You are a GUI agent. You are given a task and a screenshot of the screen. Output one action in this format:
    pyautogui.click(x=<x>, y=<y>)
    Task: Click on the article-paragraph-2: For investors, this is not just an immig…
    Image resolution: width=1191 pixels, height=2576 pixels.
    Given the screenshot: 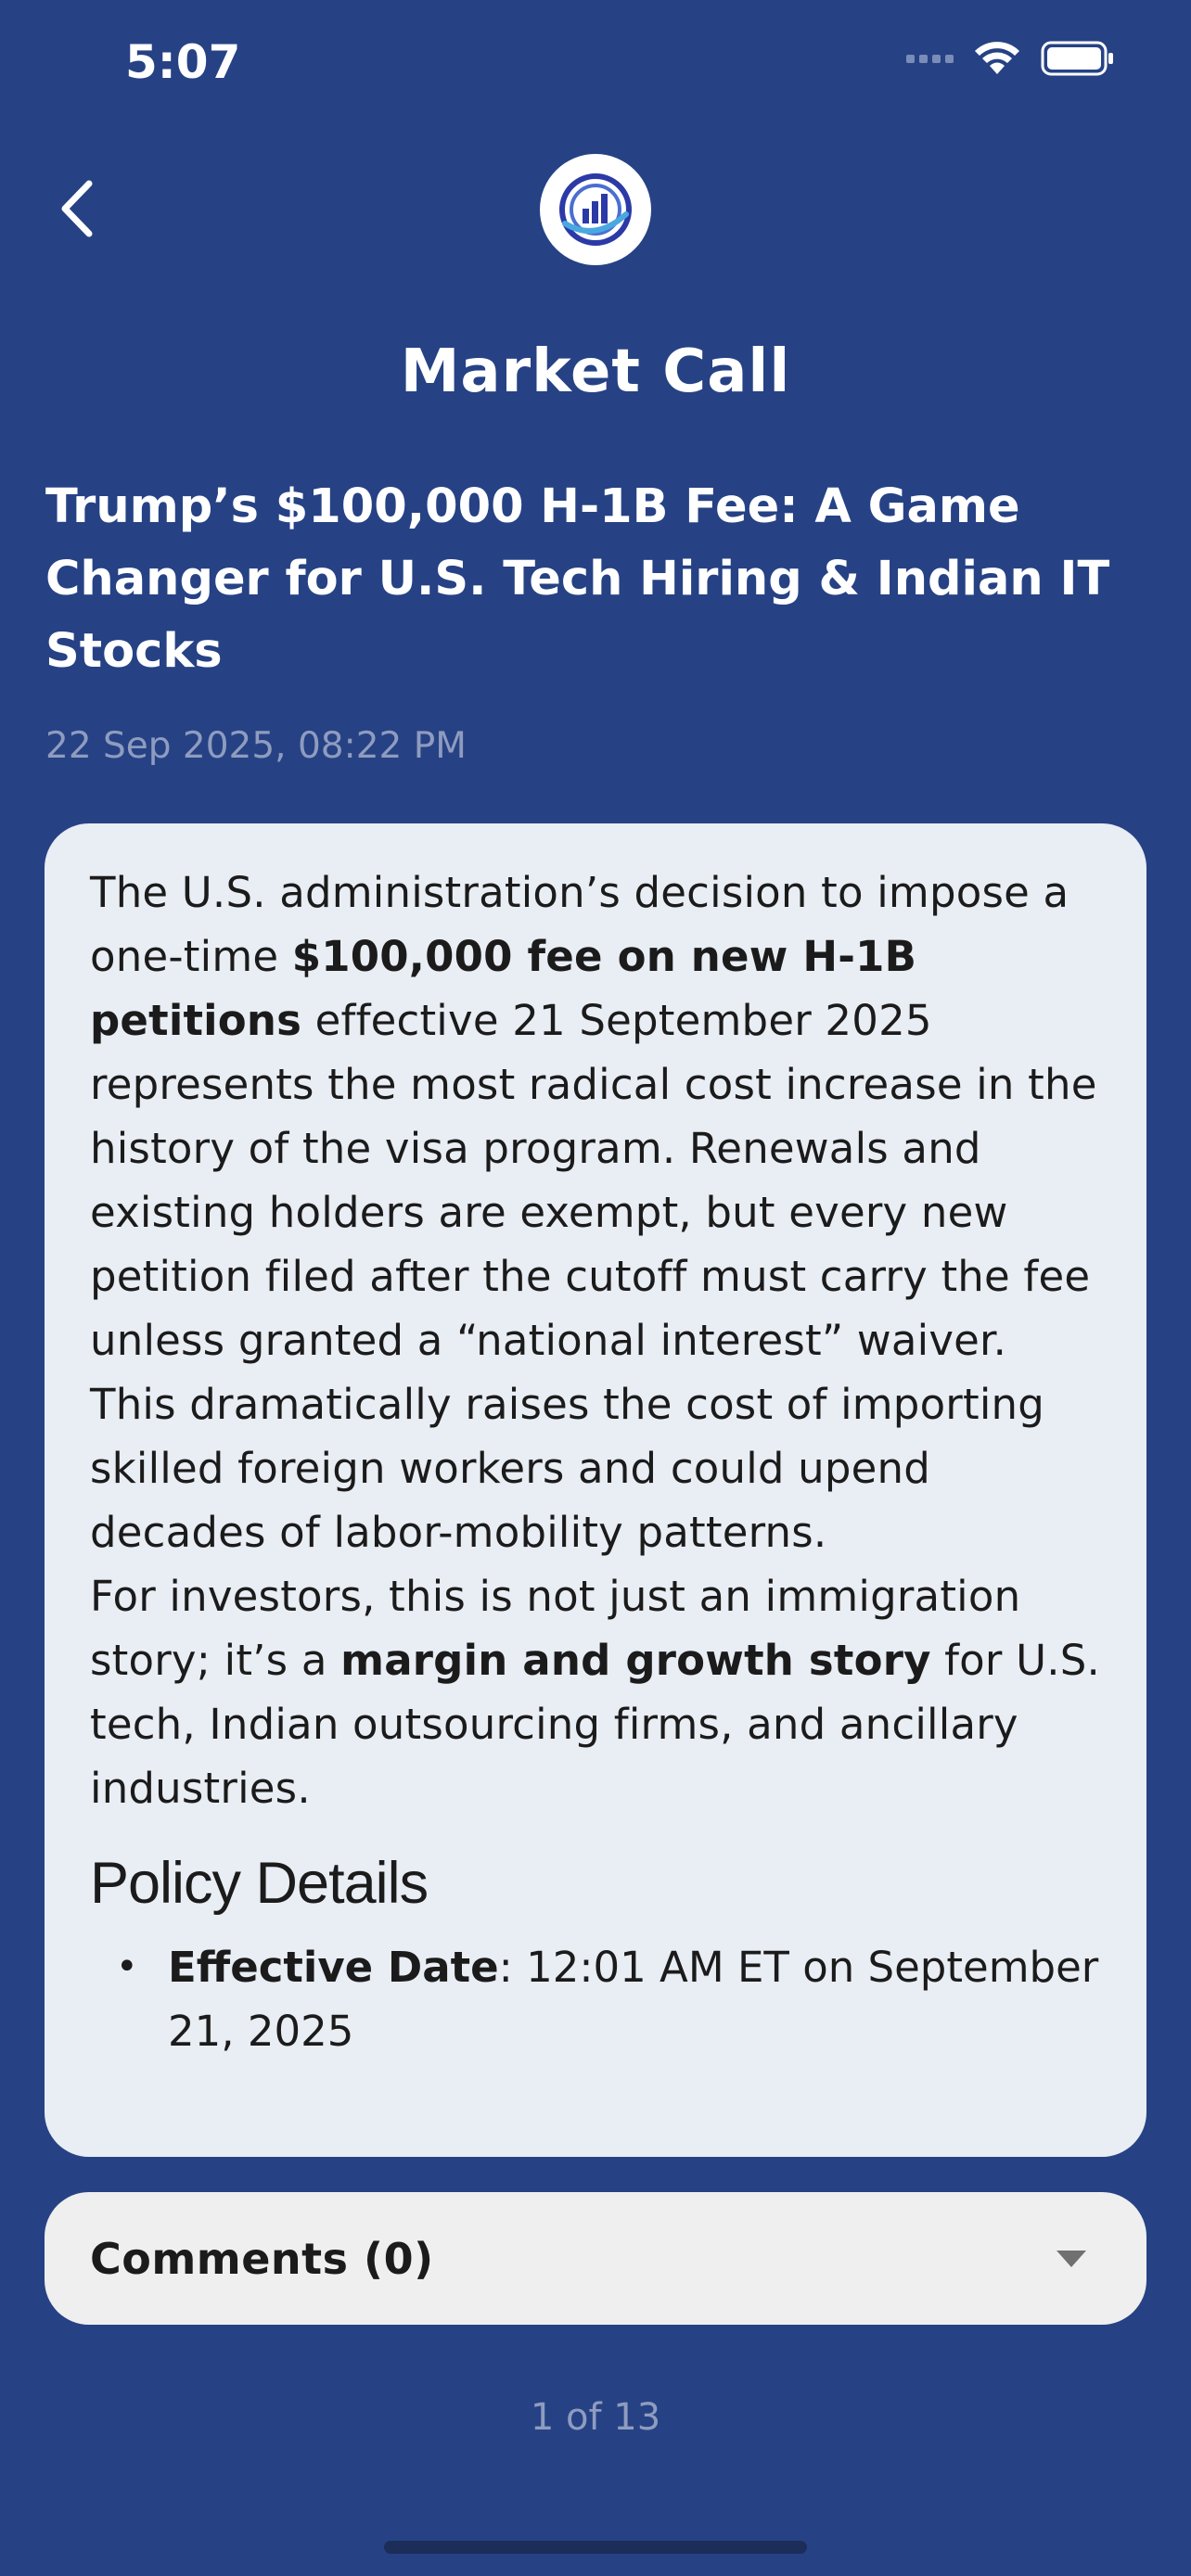 What is the action you would take?
    pyautogui.click(x=595, y=1692)
    